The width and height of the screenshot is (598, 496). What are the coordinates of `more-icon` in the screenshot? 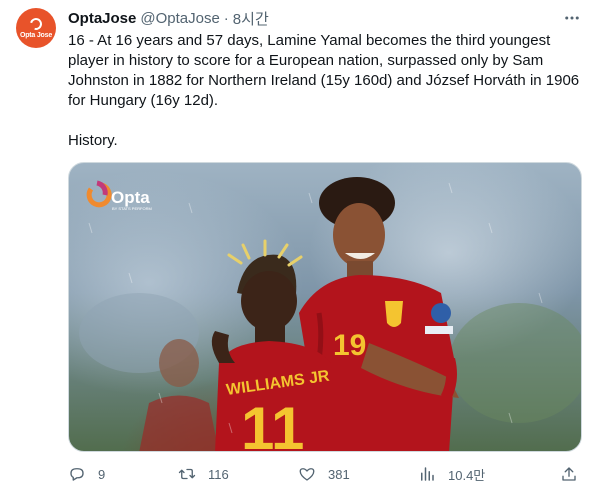 It's located at (572, 18).